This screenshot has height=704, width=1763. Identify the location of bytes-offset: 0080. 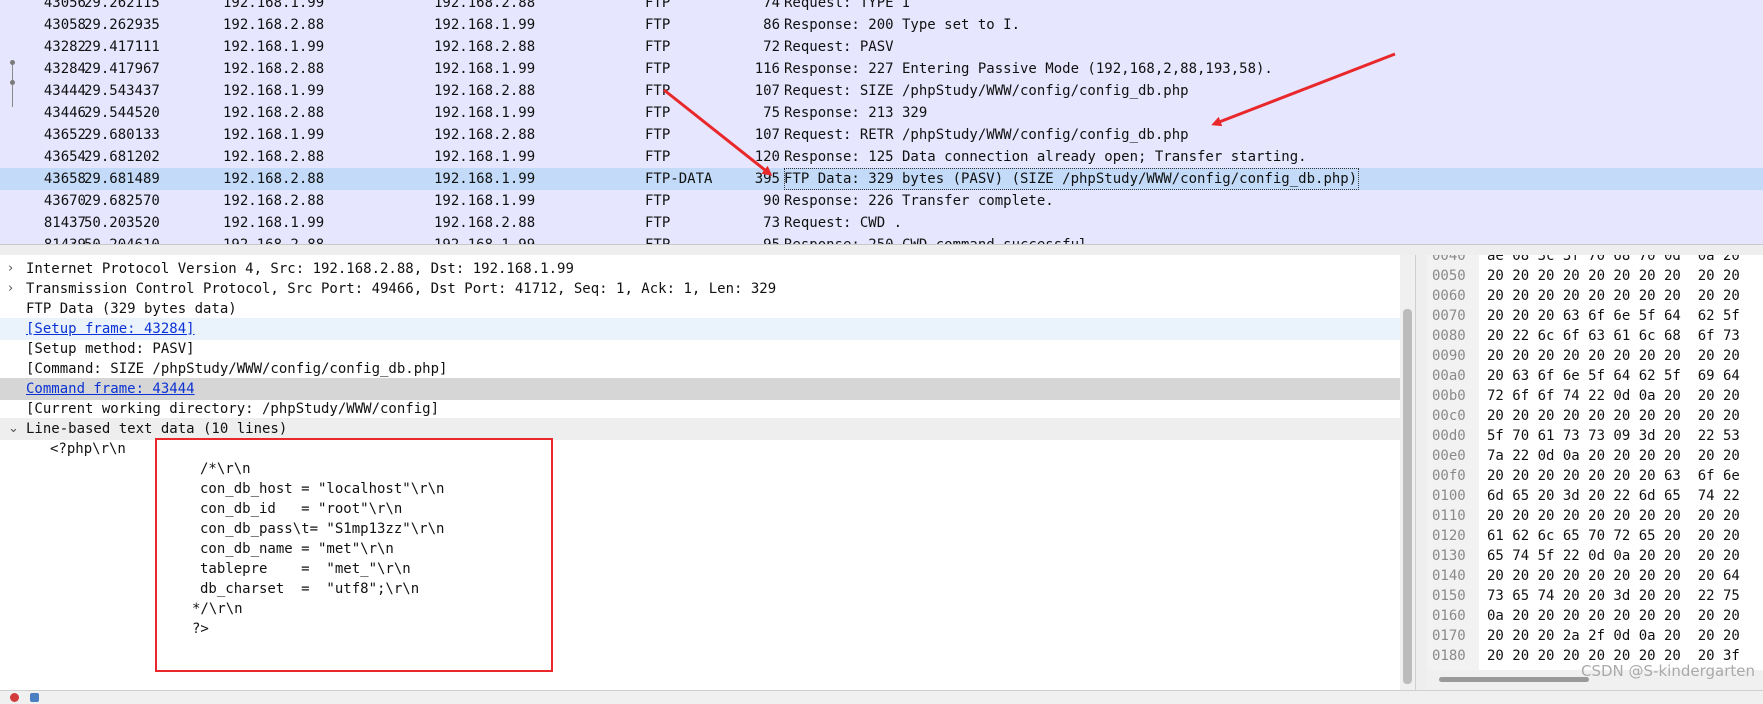
(1449, 336).